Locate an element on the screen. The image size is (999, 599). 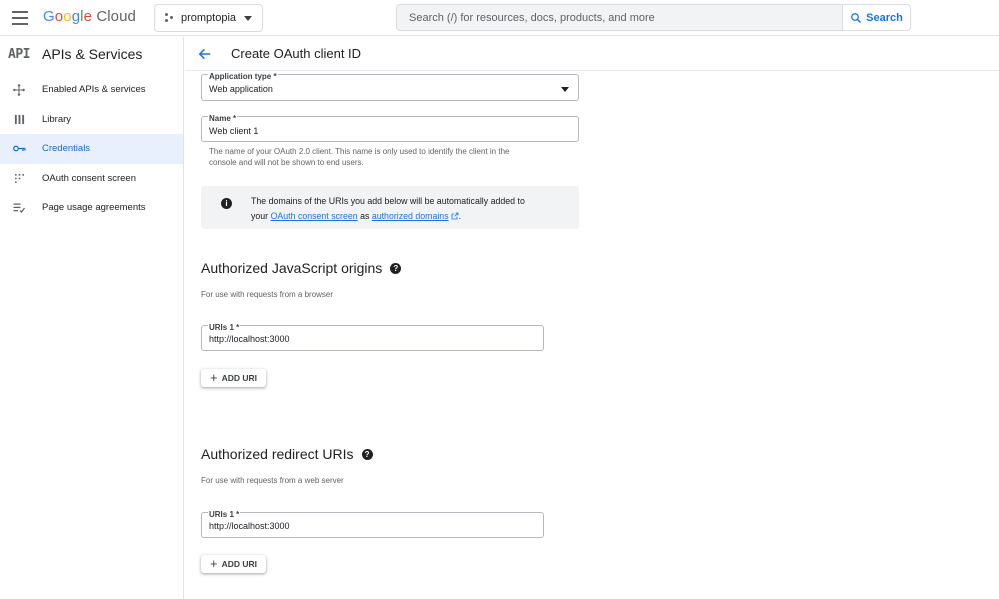
sidebar-header: API APIs & Services is located at coordinates (91, 54).